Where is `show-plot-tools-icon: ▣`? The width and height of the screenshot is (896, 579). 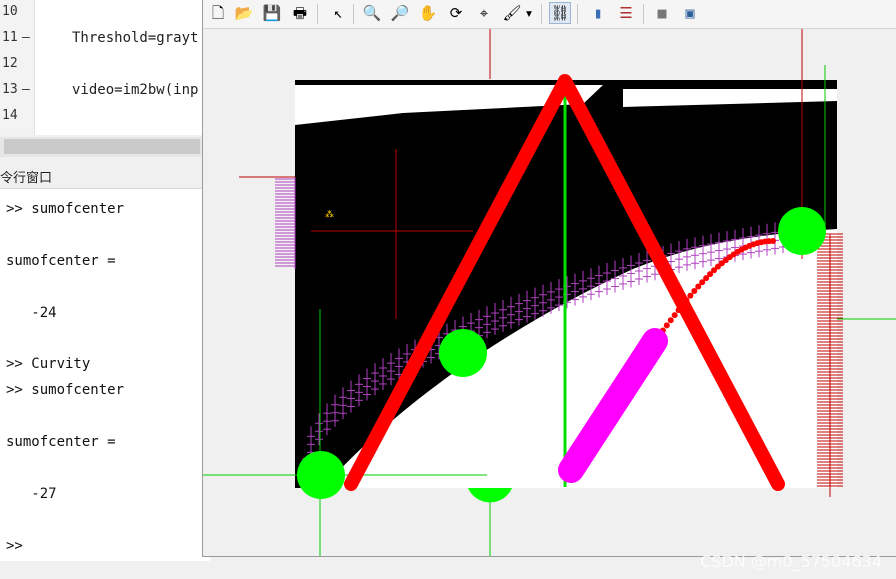 show-plot-tools-icon: ▣ is located at coordinates (690, 13).